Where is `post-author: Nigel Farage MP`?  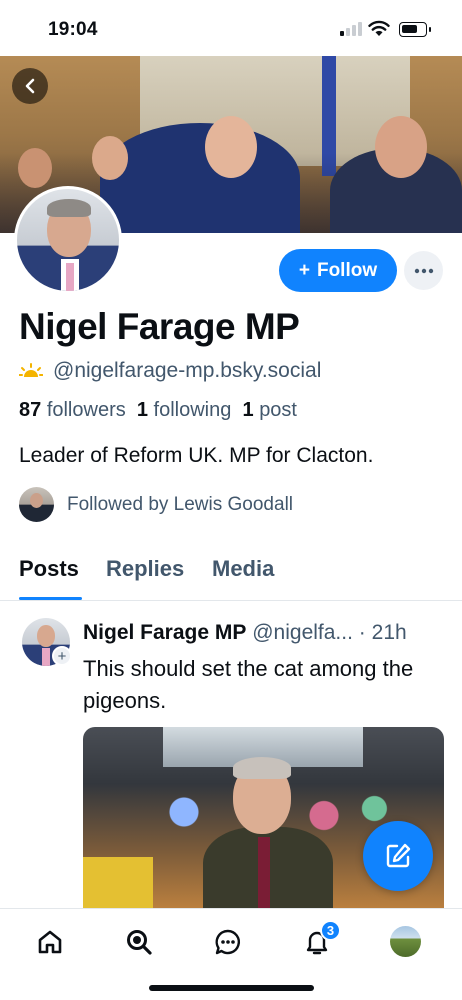 post-author: Nigel Farage MP is located at coordinates (164, 632).